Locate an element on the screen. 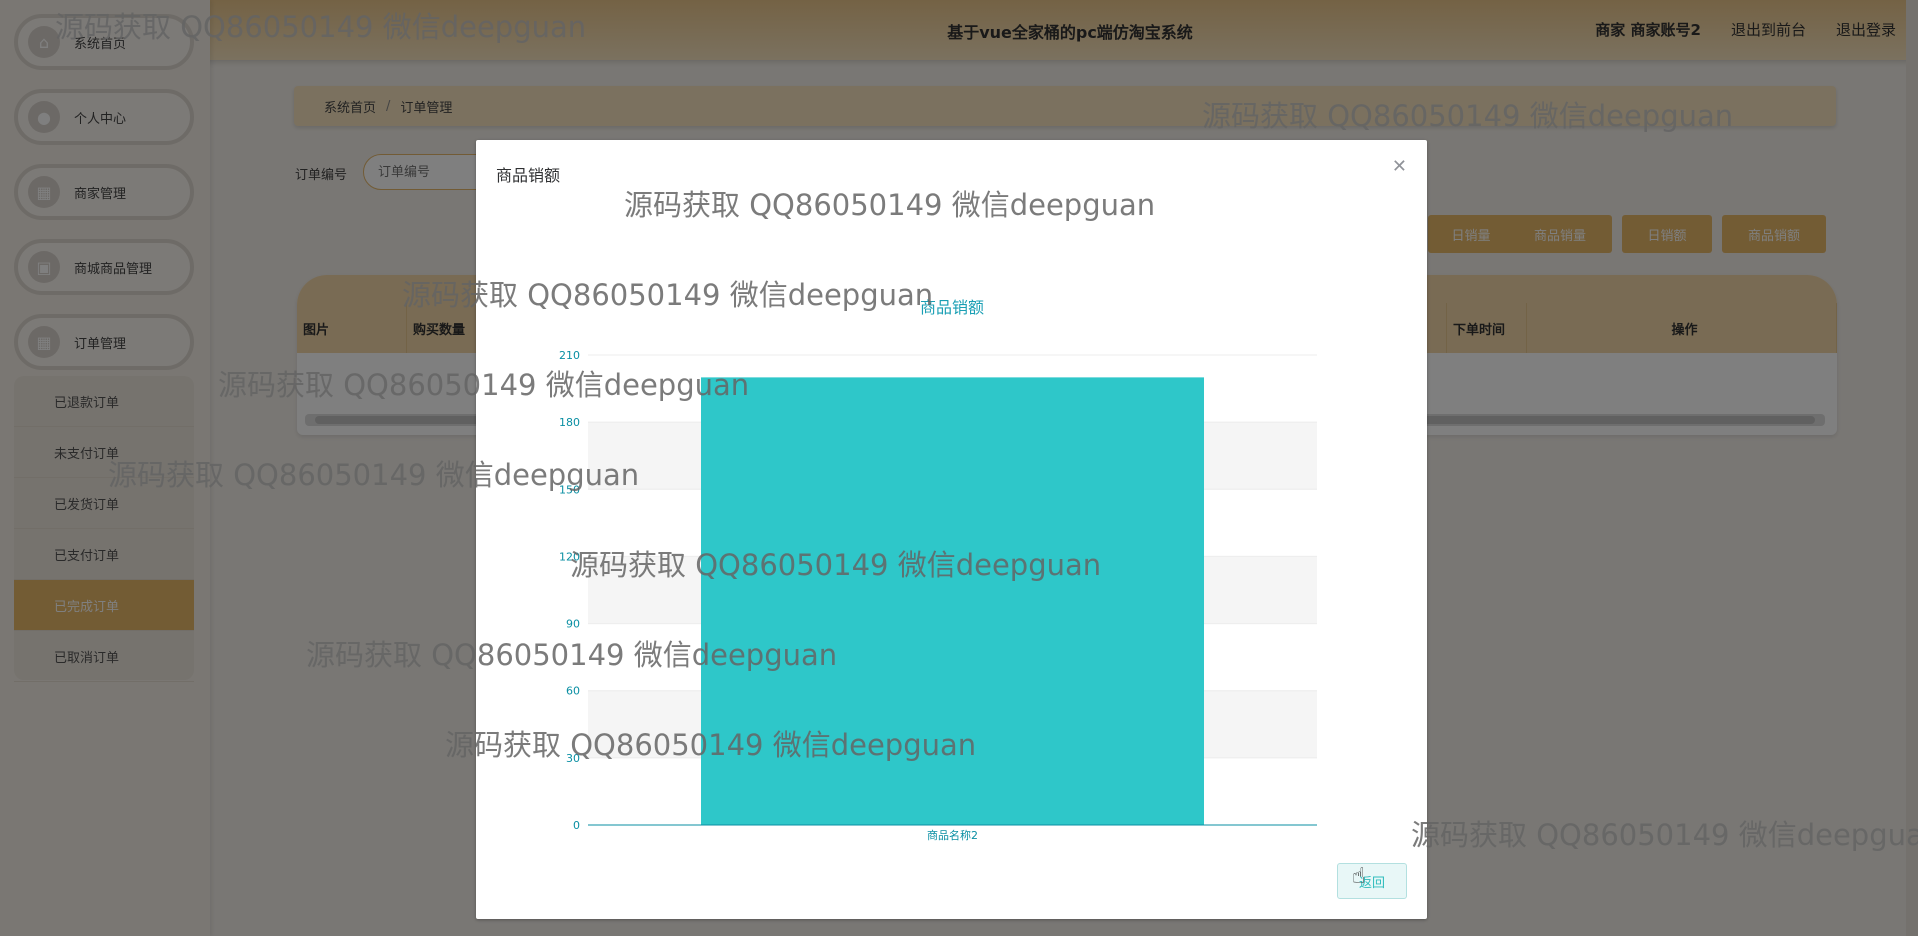  y-tick-label: 210 is located at coordinates (569, 355).